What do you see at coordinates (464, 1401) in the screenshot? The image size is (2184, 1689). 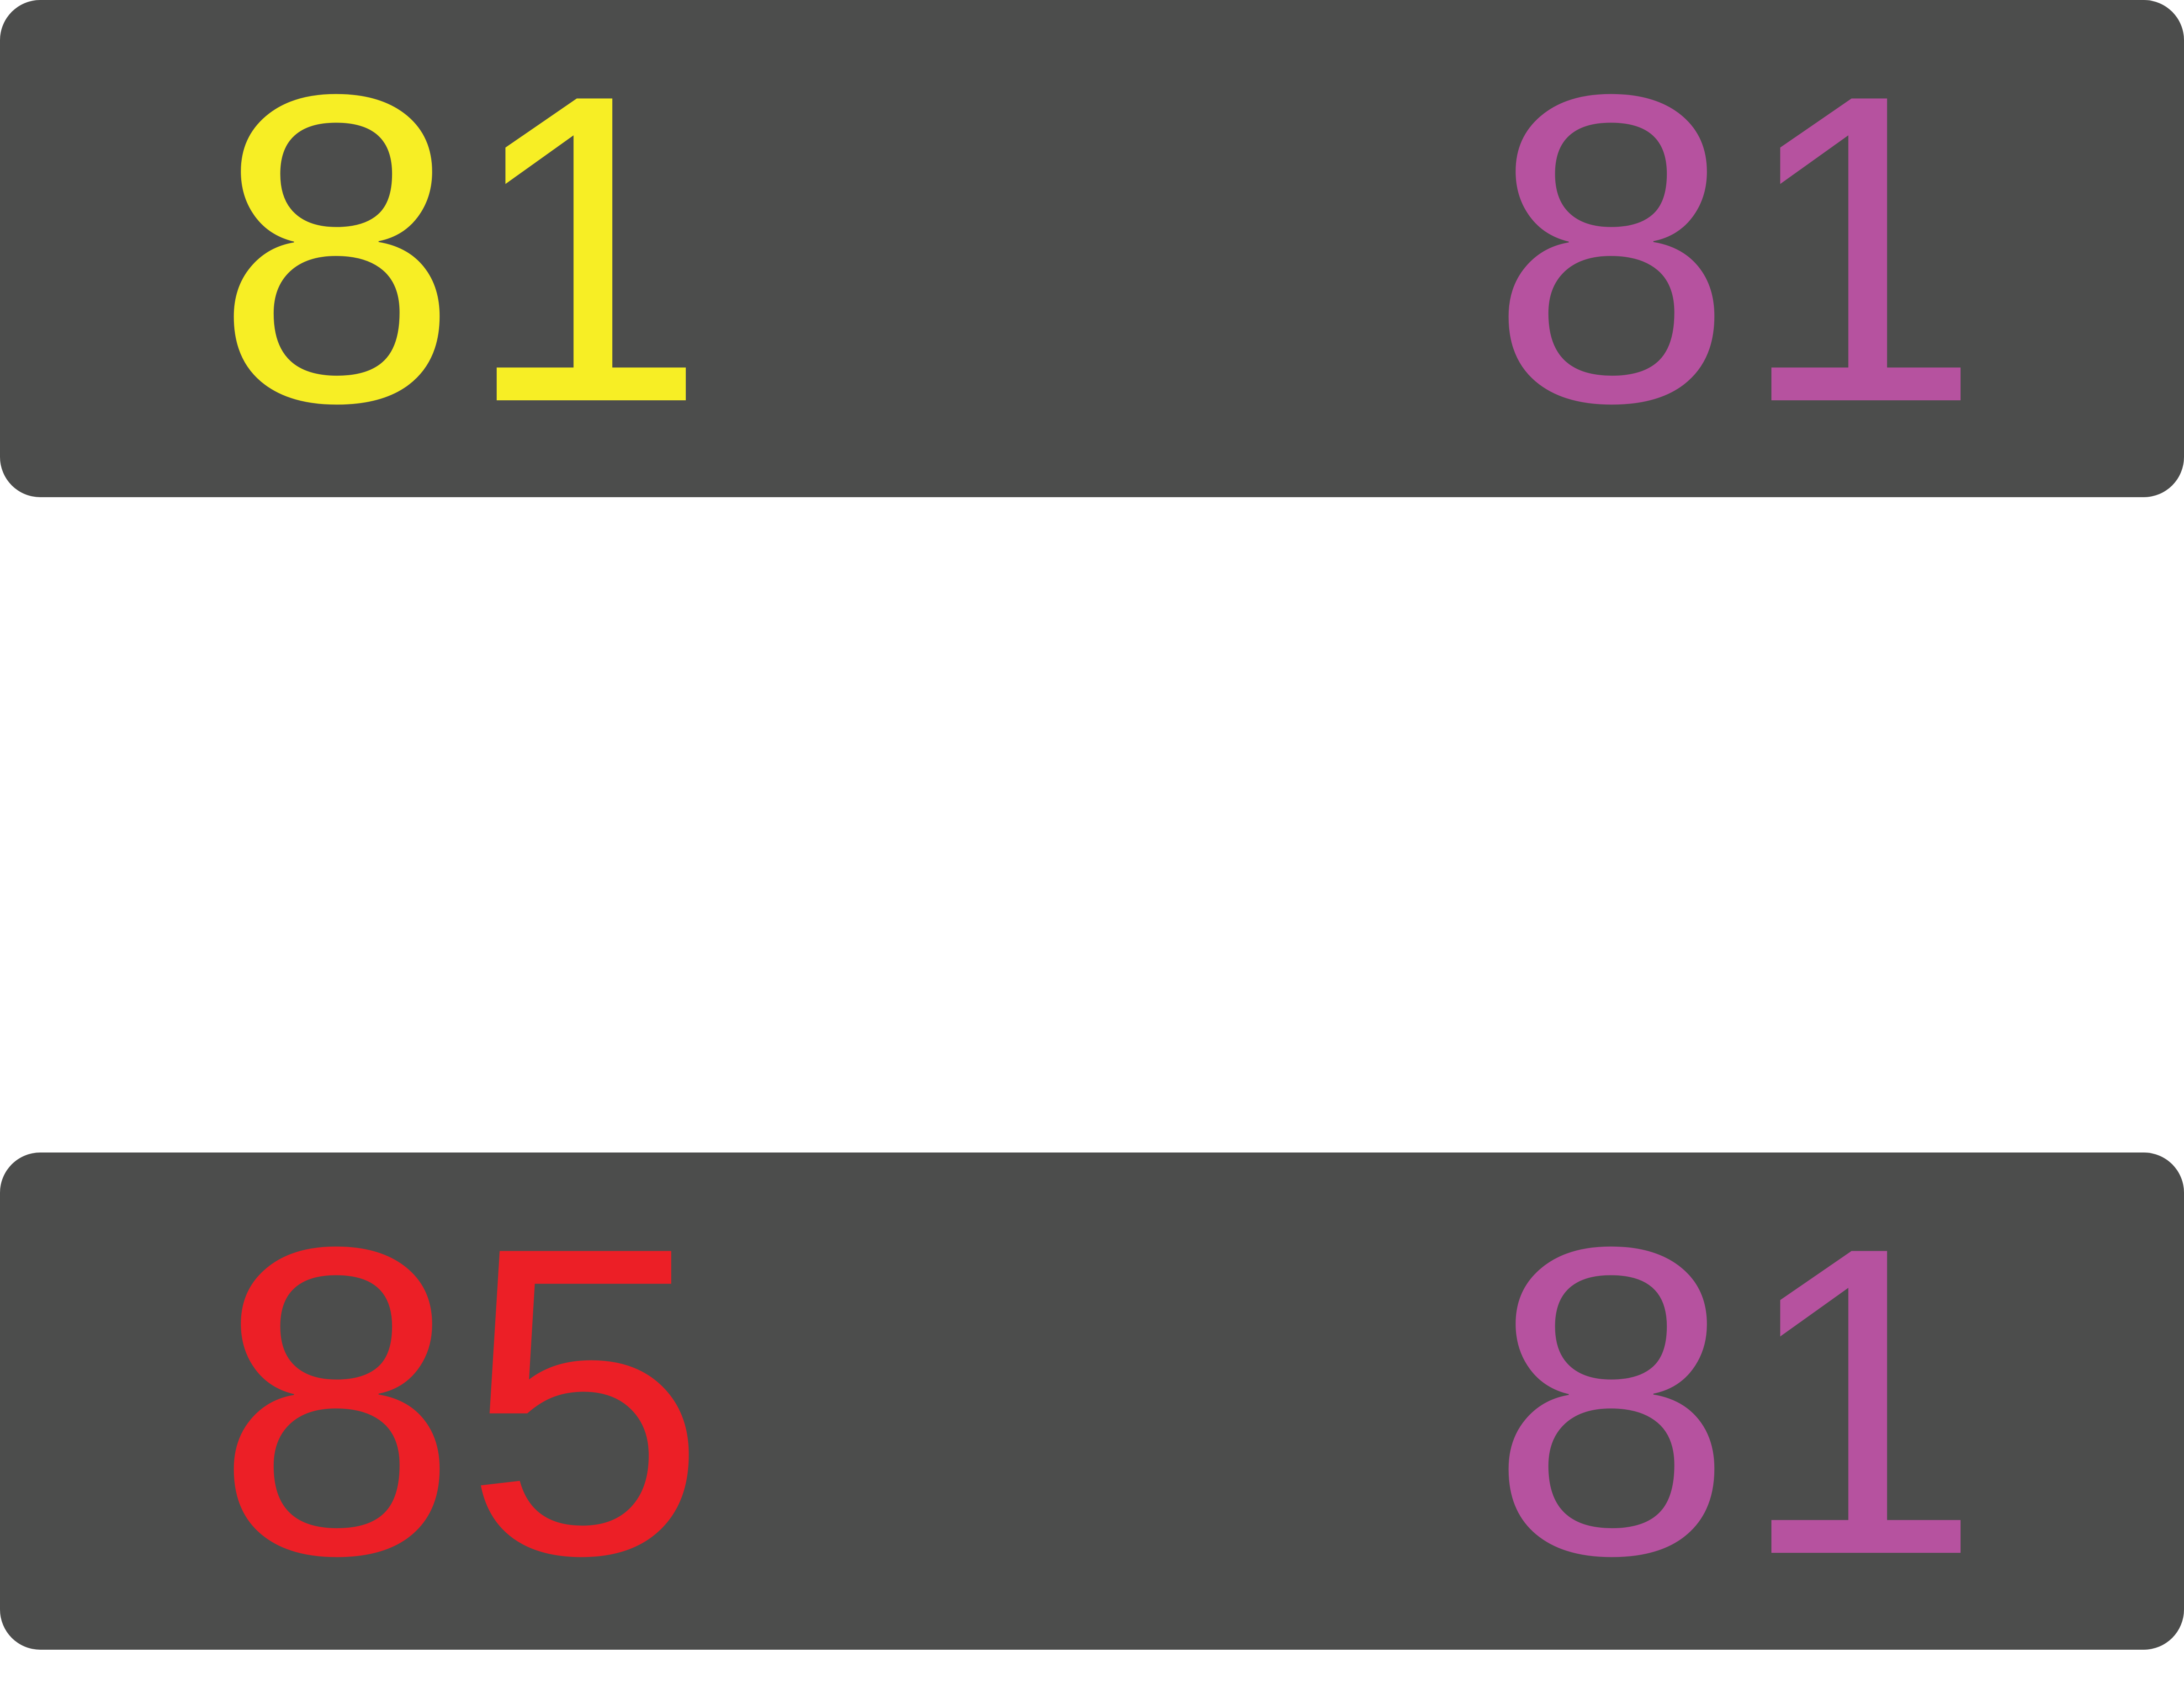 I see `score-left-value: 85` at bounding box center [464, 1401].